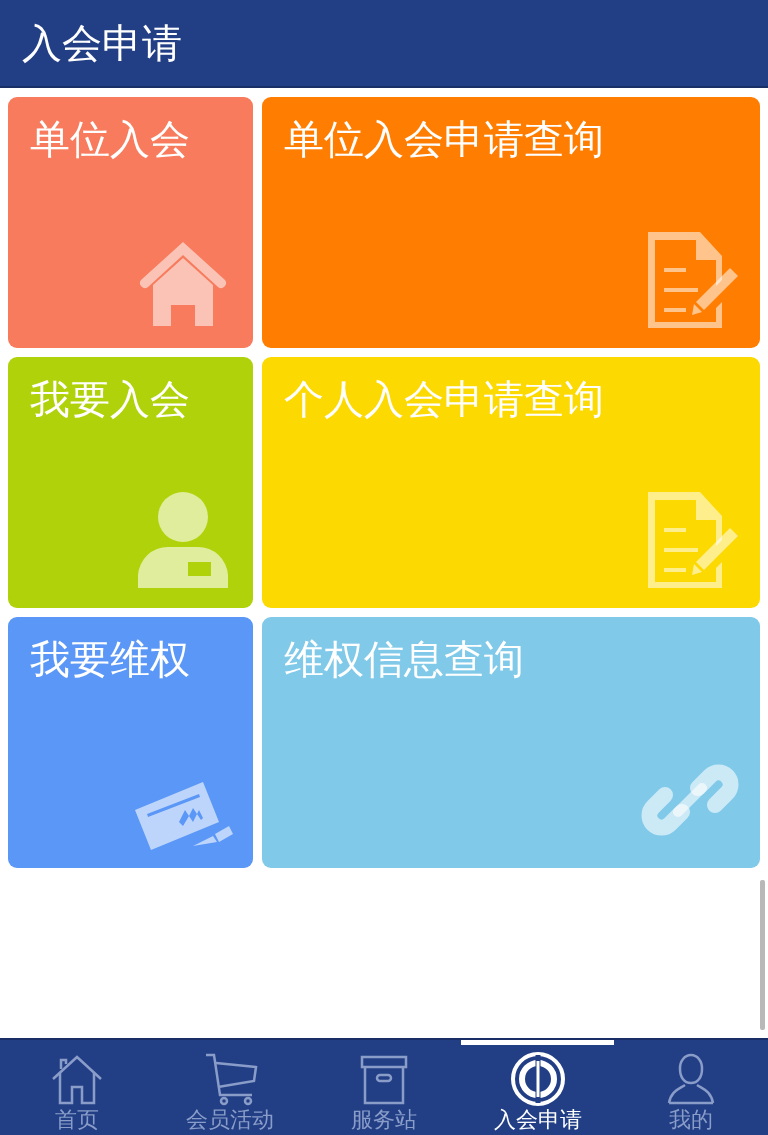 The width and height of the screenshot is (768, 1135). What do you see at coordinates (130, 482) in the screenshot?
I see `menu-tile: 我要入会` at bounding box center [130, 482].